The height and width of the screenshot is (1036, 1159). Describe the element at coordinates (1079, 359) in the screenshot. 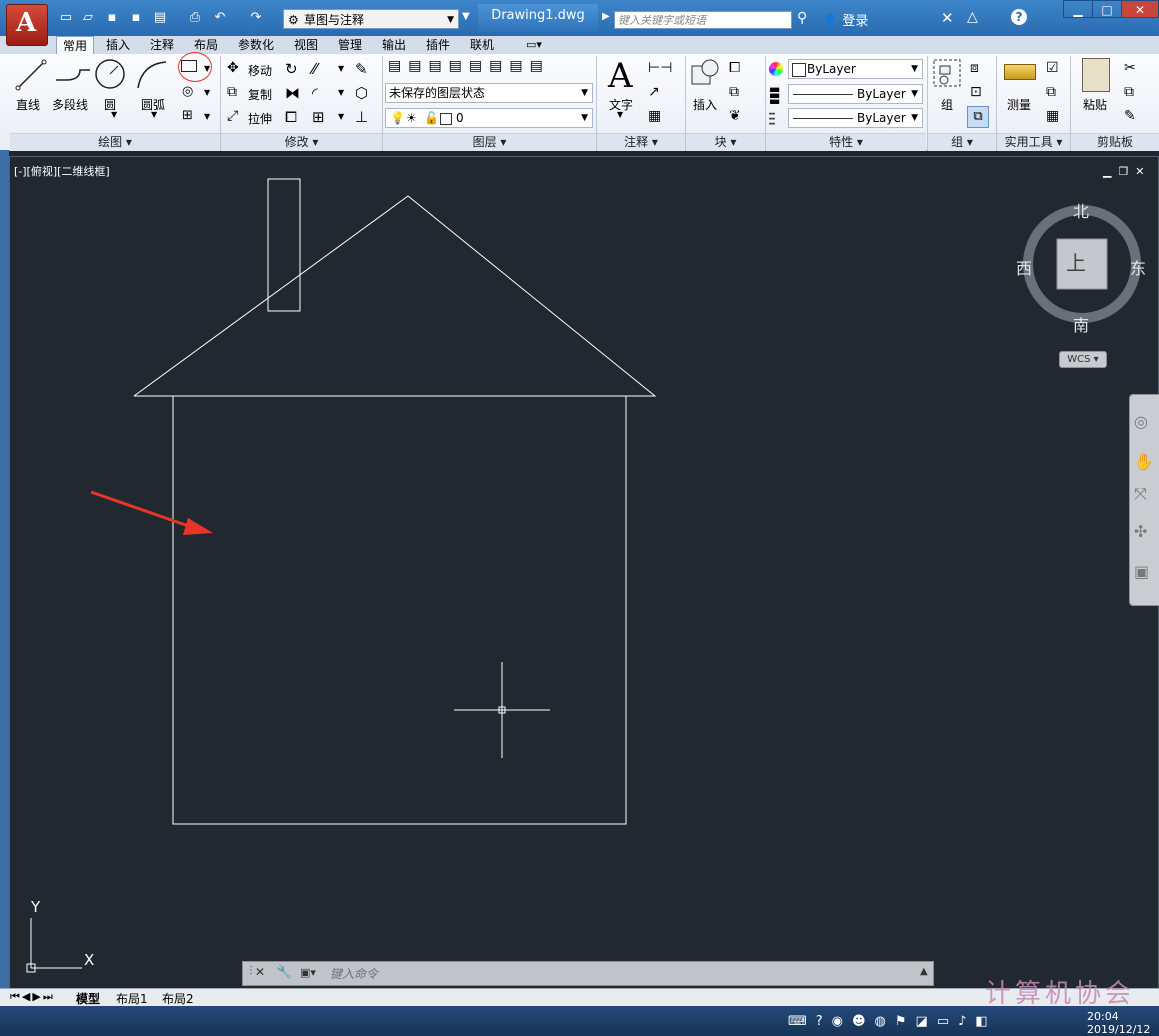

I see `wcs-label: WCS` at that location.